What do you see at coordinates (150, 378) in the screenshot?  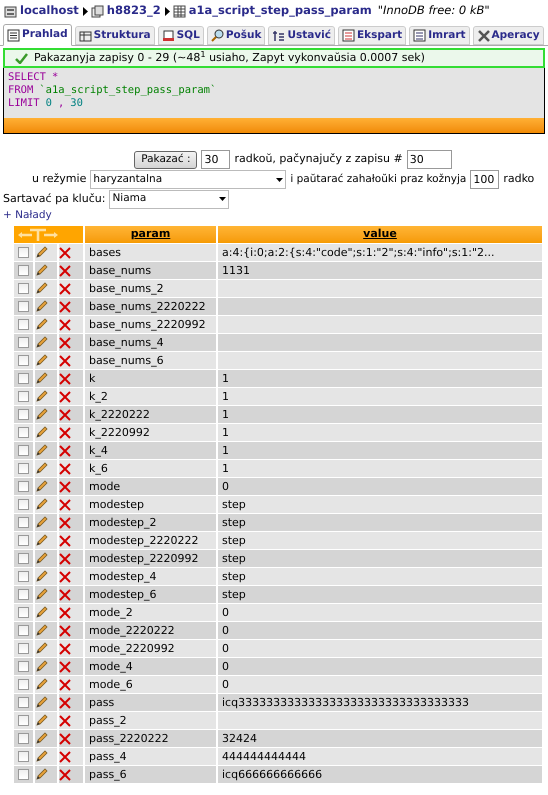 I see `table-cell: k` at bounding box center [150, 378].